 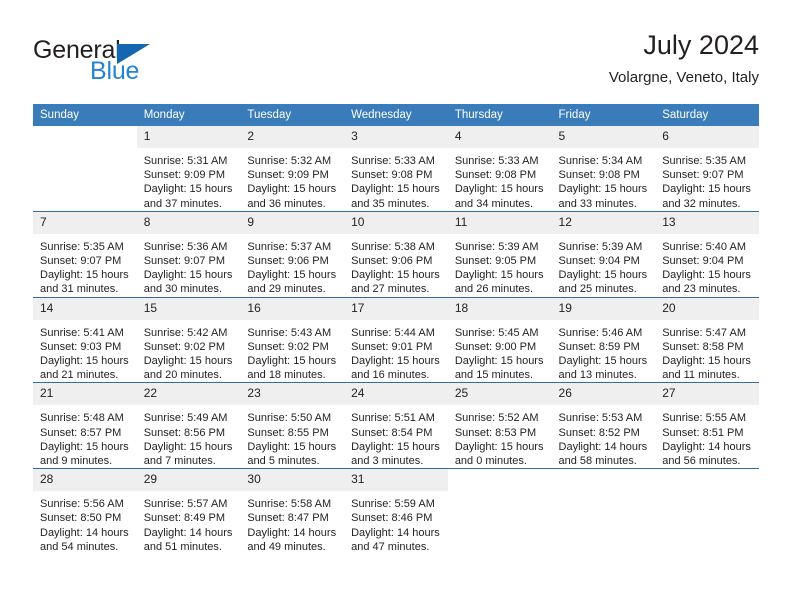 I want to click on sunrise-text: Sunrise: 5:31 AM, so click(x=185, y=161).